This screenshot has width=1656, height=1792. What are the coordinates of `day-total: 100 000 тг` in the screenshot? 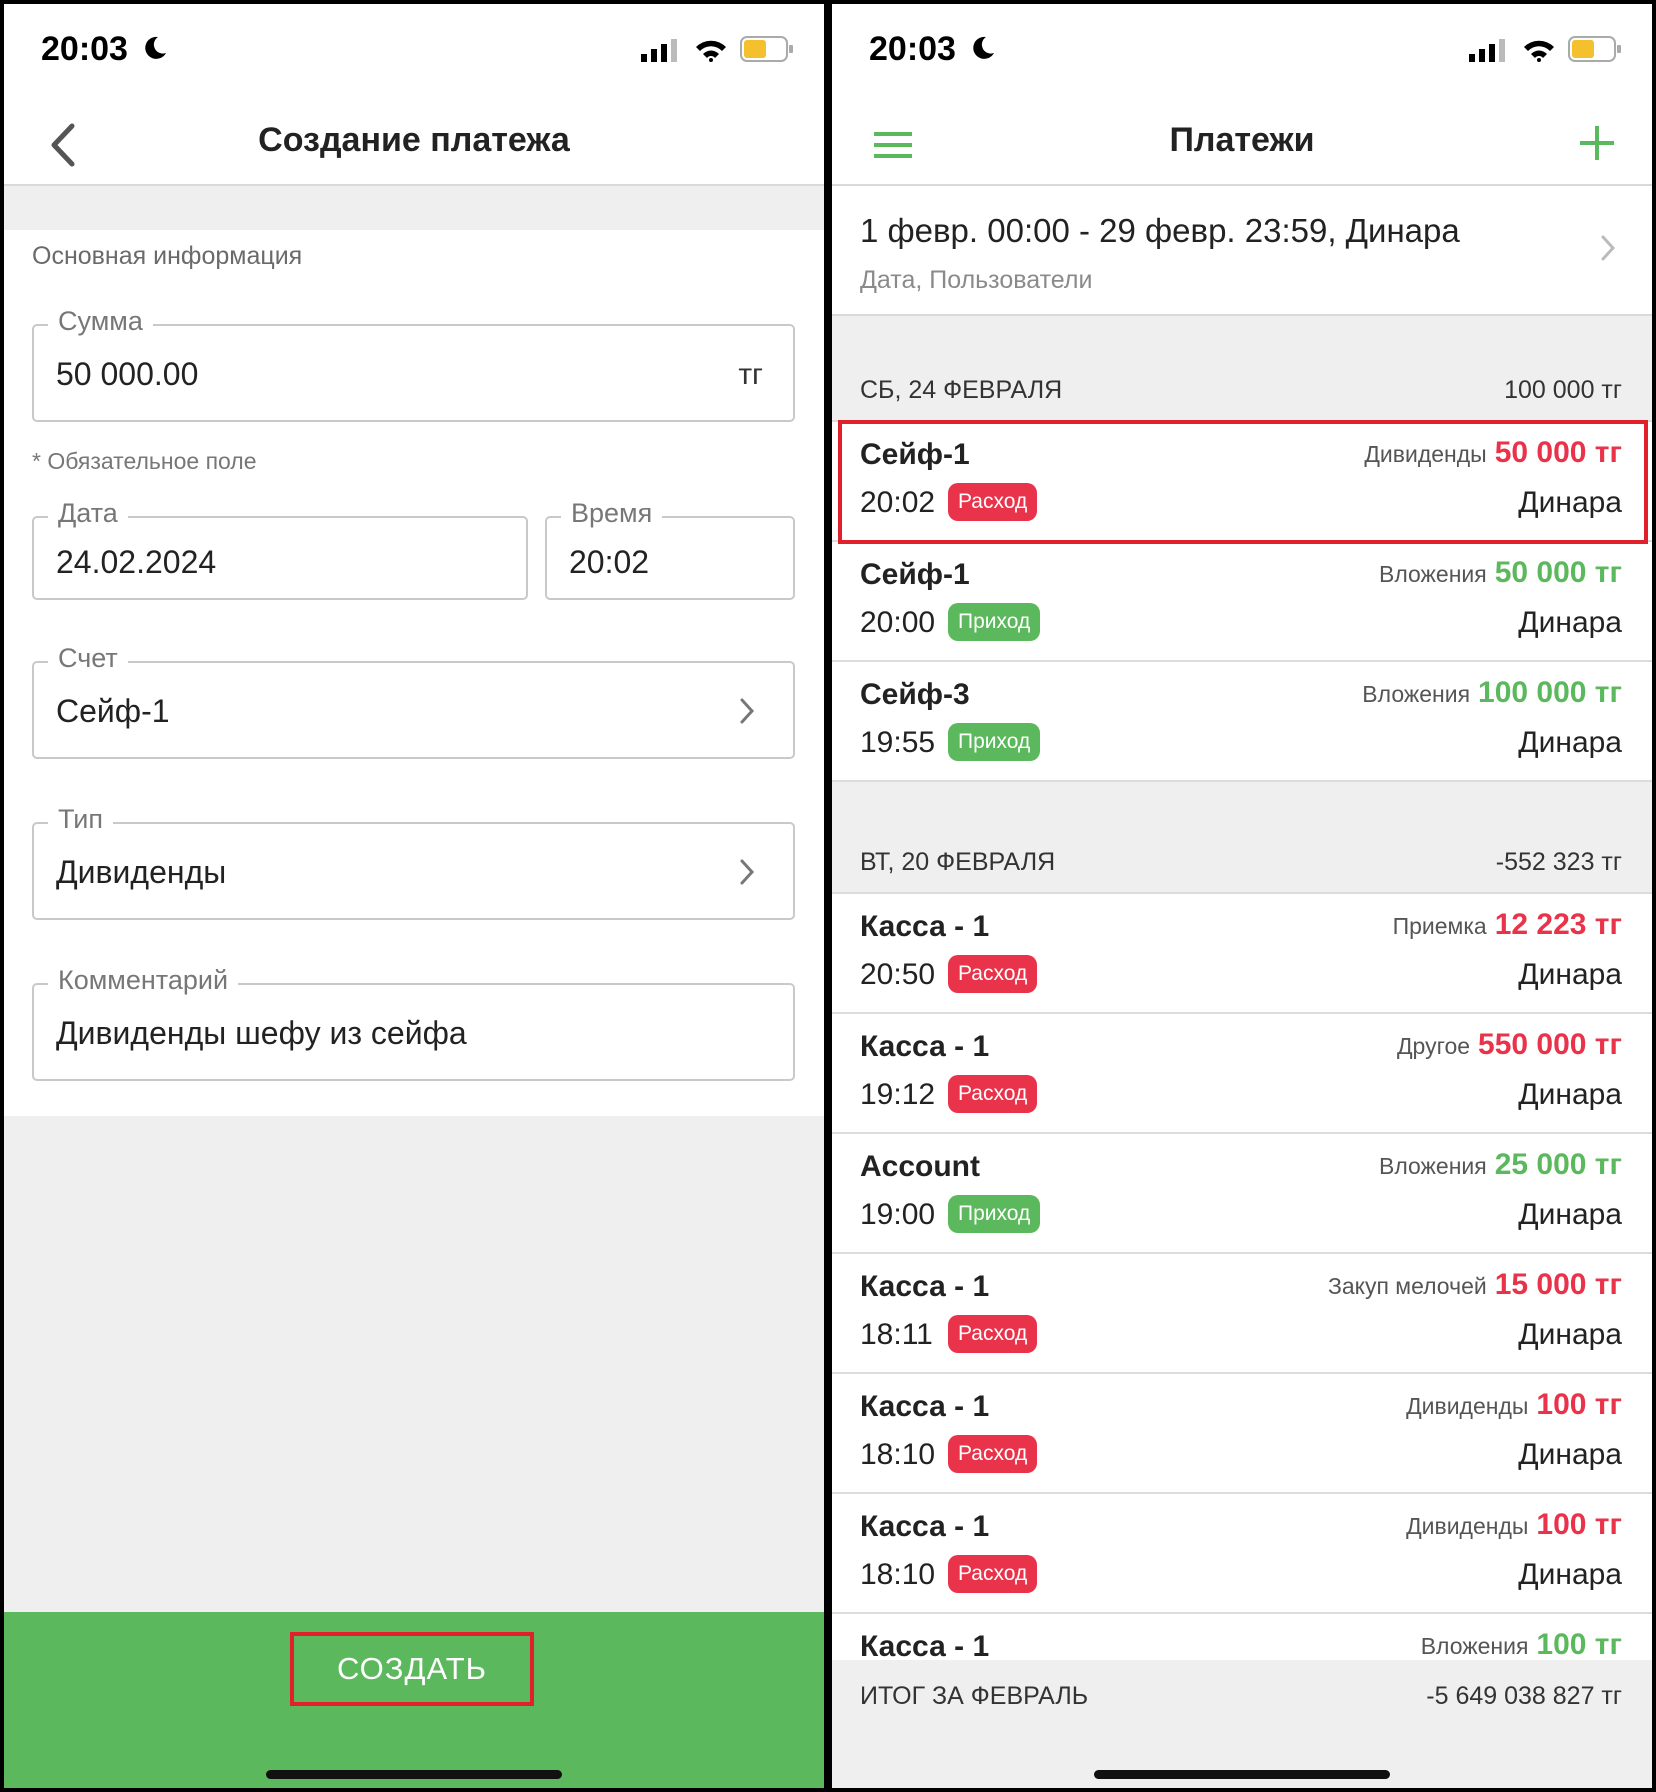 It's located at (1563, 390).